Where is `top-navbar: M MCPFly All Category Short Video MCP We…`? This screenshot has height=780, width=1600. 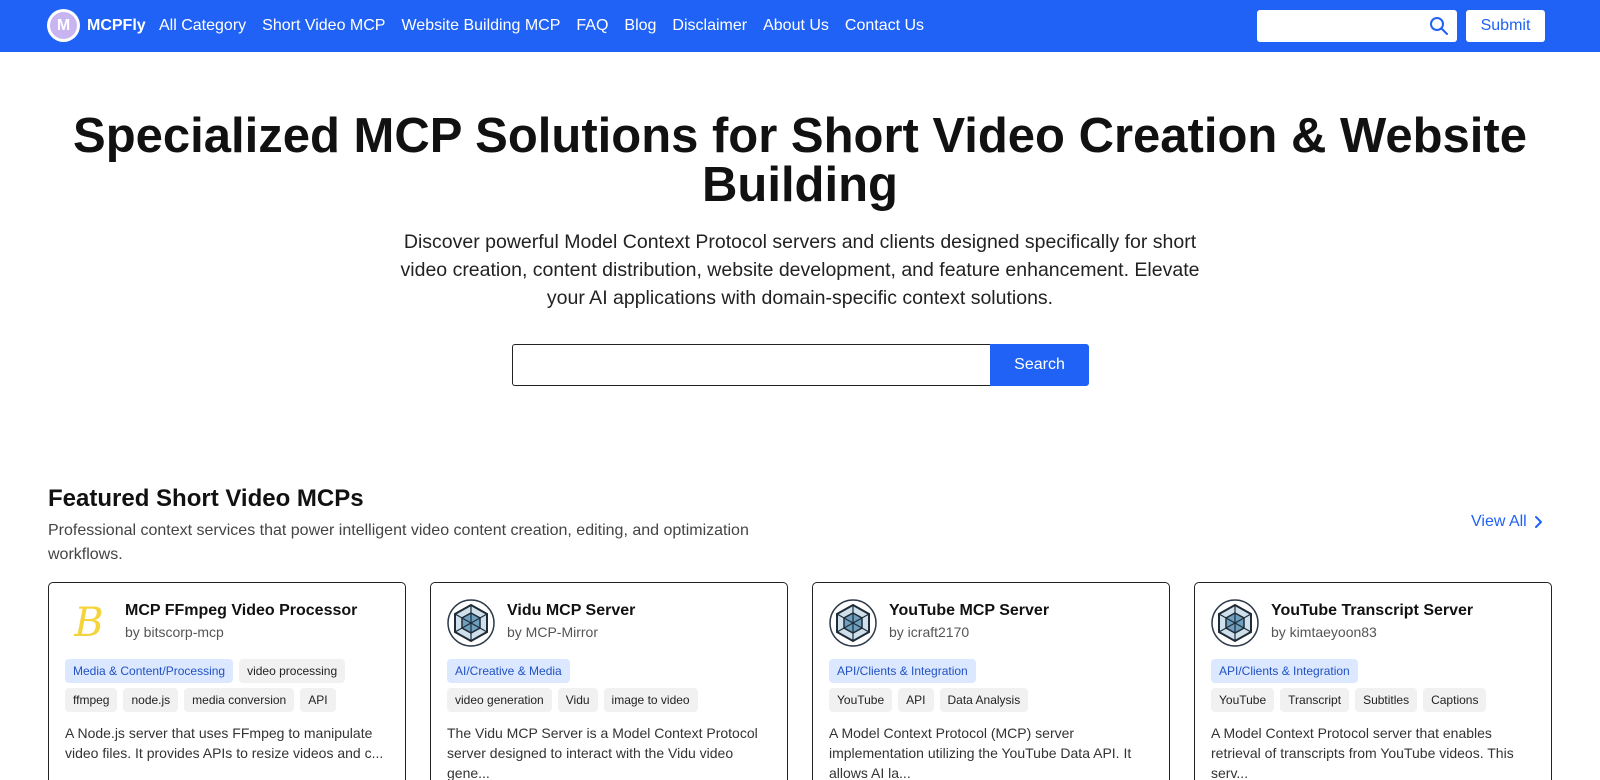 top-navbar: M MCPFly All Category Short Video MCP We… is located at coordinates (800, 26).